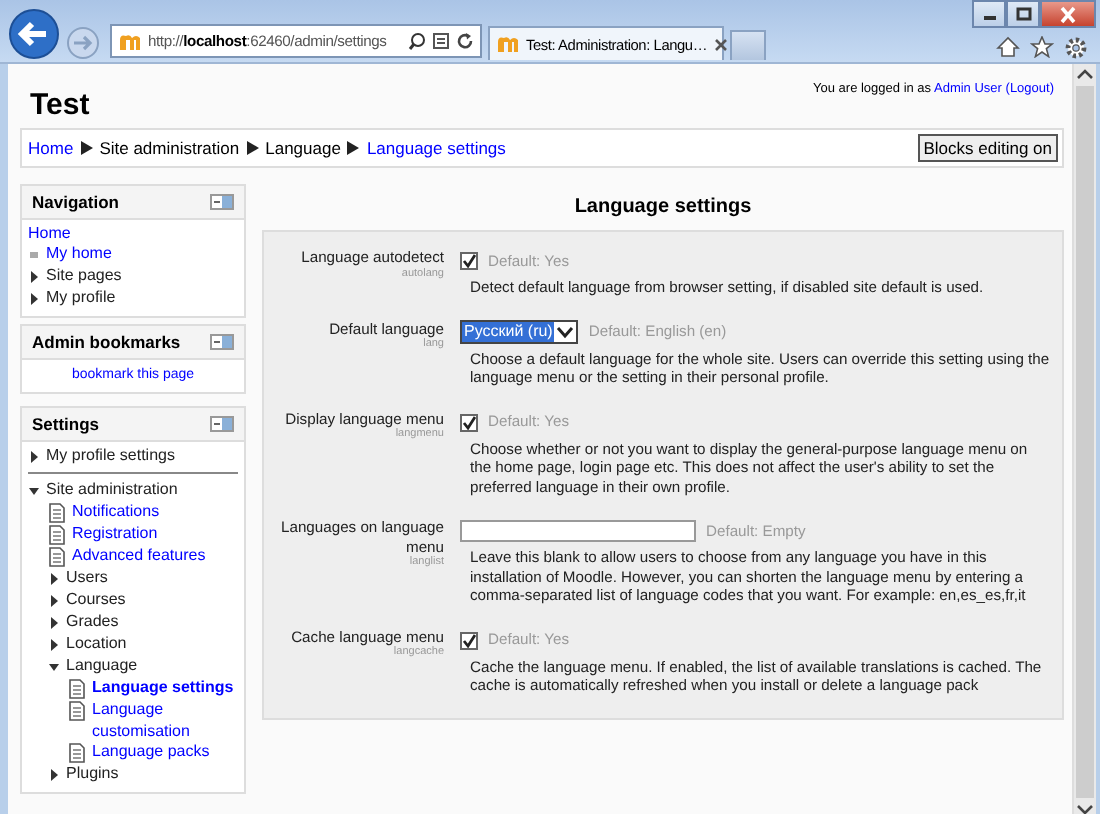 The image size is (1100, 814). What do you see at coordinates (116, 513) in the screenshot?
I see `tree-link: Notifications` at bounding box center [116, 513].